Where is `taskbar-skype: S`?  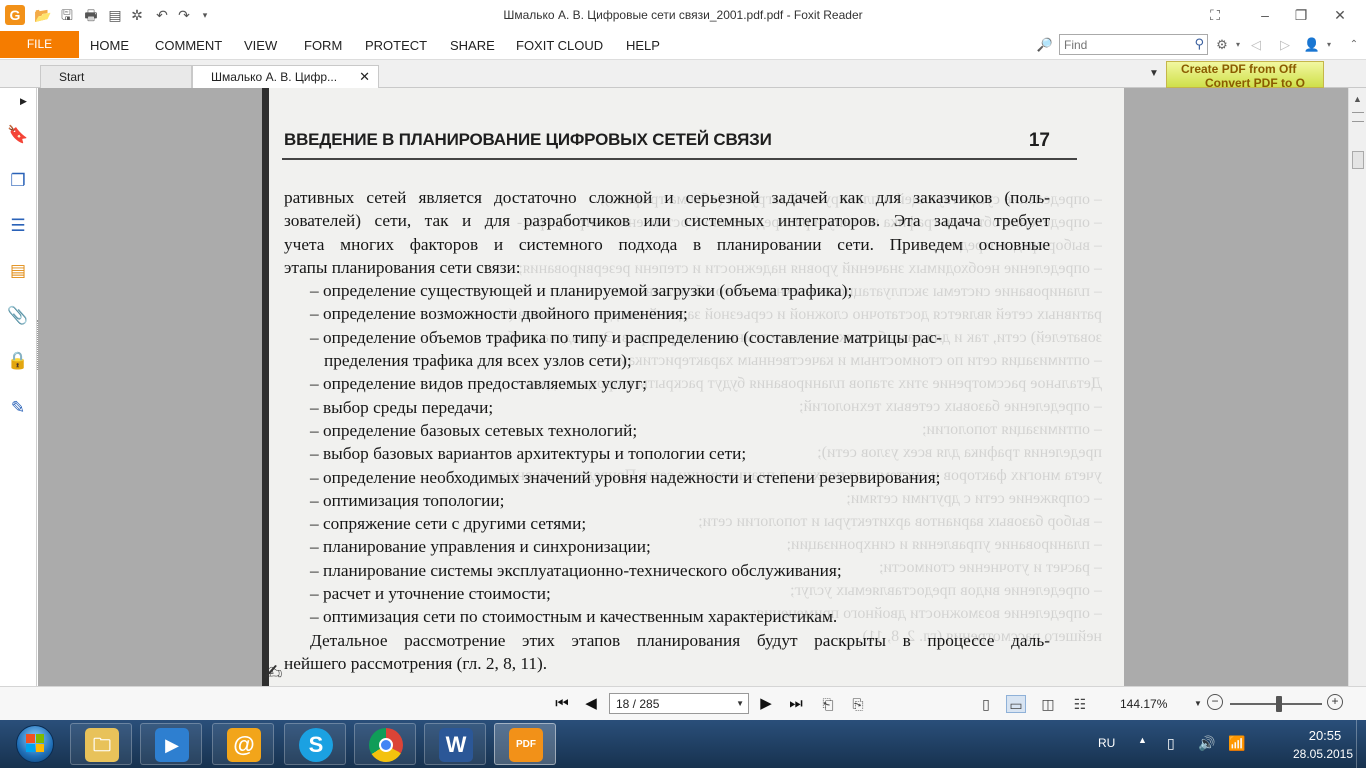 taskbar-skype: S is located at coordinates (315, 744).